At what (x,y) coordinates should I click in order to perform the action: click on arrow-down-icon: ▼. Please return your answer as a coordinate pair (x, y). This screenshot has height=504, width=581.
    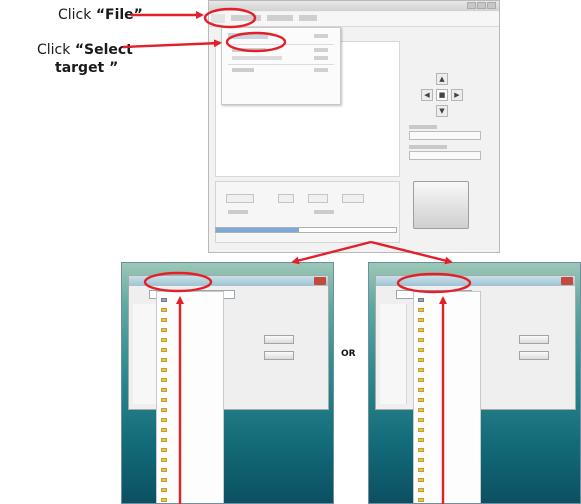
    Looking at the image, I should click on (442, 111).